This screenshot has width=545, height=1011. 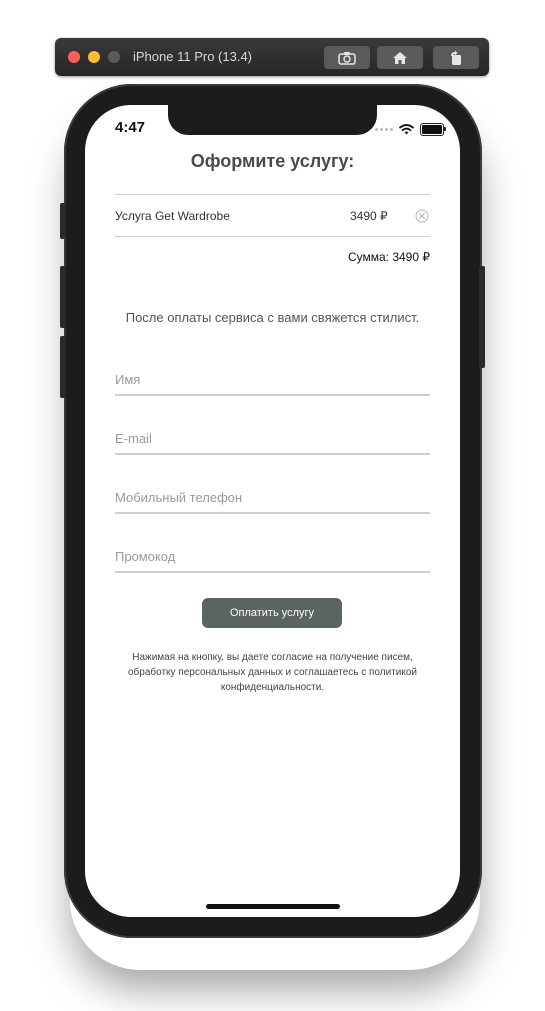 I want to click on status-indicators, so click(x=410, y=129).